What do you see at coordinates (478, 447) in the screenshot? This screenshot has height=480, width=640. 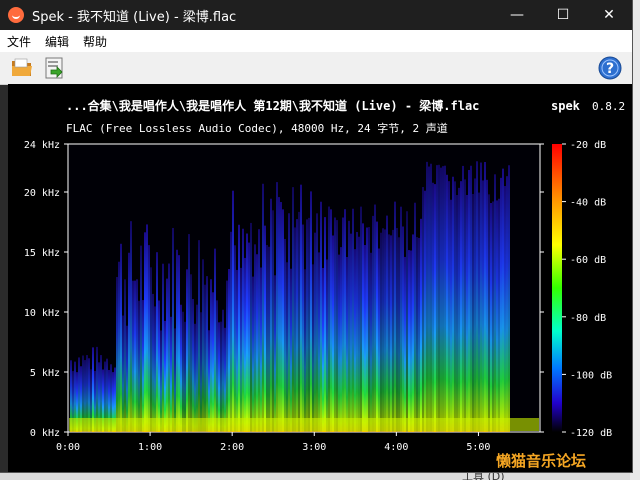 I see `x-tick-label: 5:00` at bounding box center [478, 447].